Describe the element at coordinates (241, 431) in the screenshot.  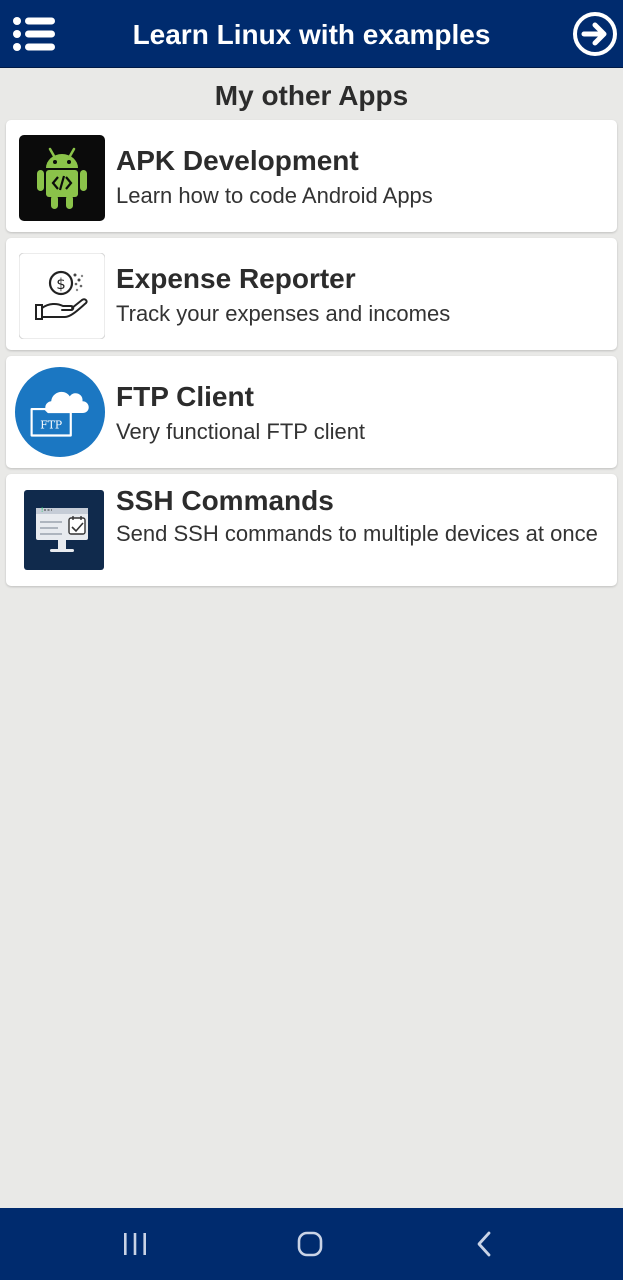
I see `app-description: Very functional FTP client` at that location.